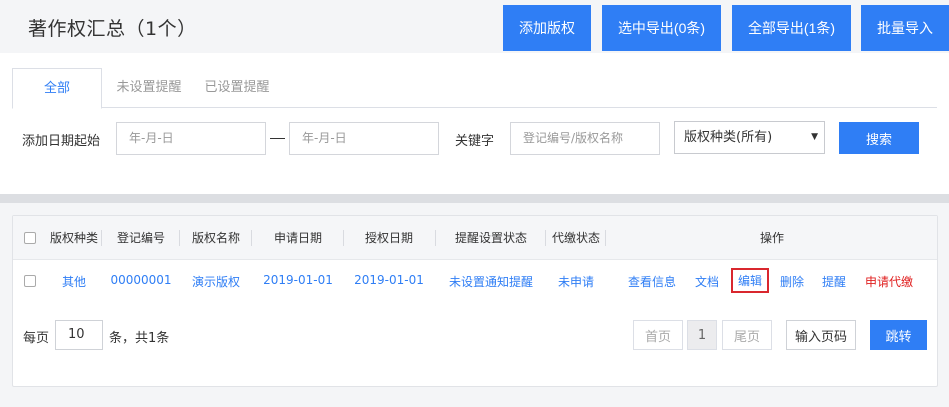  What do you see at coordinates (297, 238) in the screenshot?
I see `col-apply-date: 申请日期` at bounding box center [297, 238].